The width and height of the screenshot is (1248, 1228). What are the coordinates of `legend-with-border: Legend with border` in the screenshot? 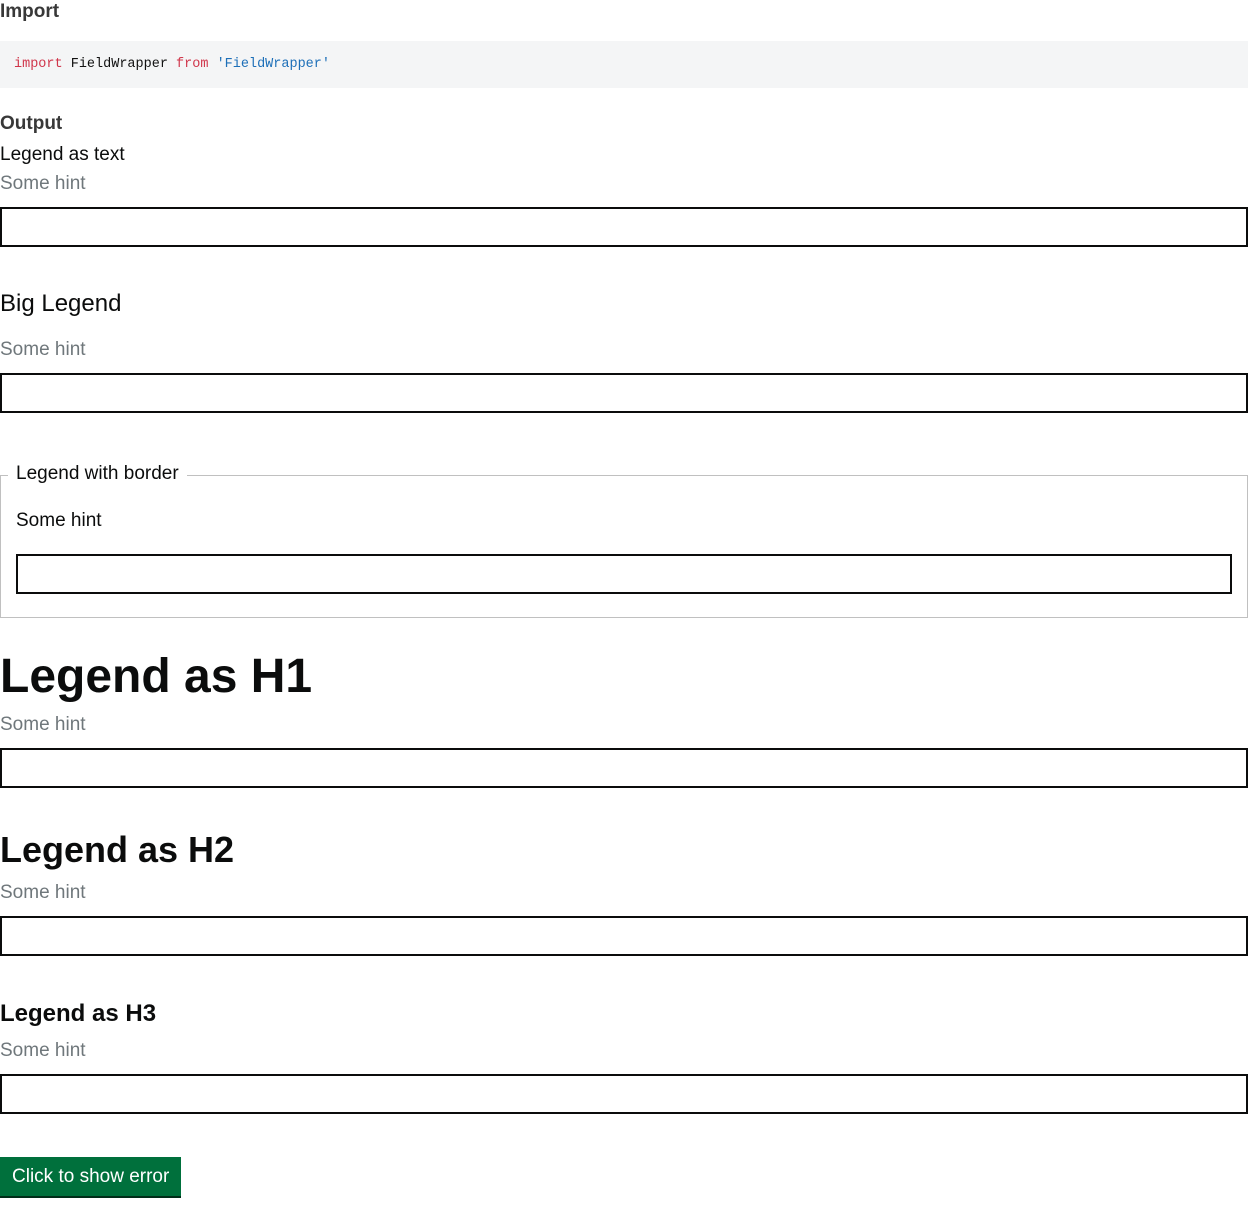 It's located at (97, 474).